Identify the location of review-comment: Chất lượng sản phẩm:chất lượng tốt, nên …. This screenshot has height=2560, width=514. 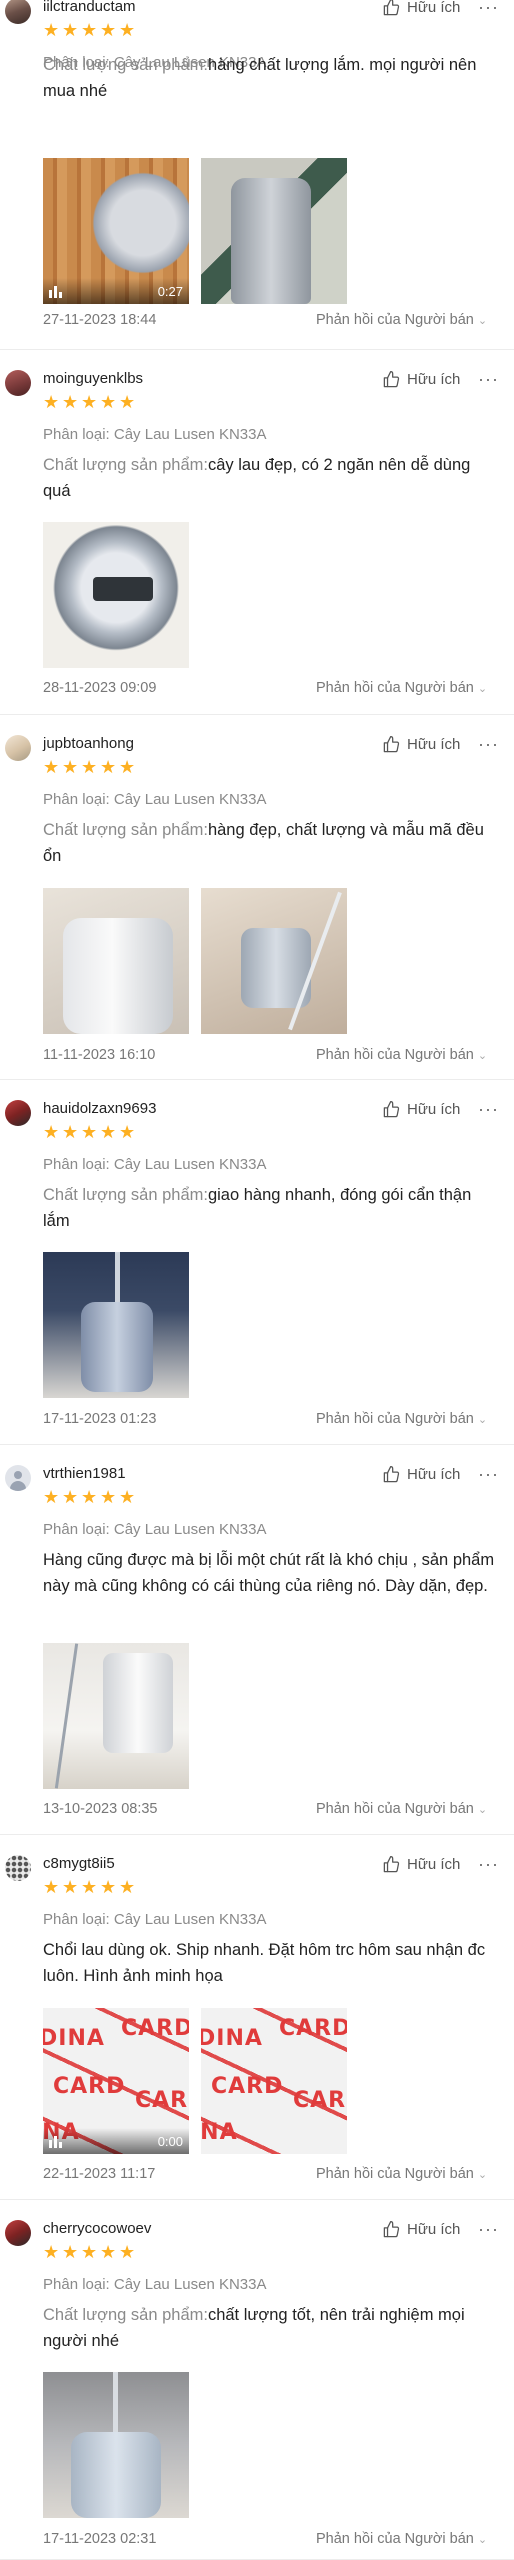
(270, 2328).